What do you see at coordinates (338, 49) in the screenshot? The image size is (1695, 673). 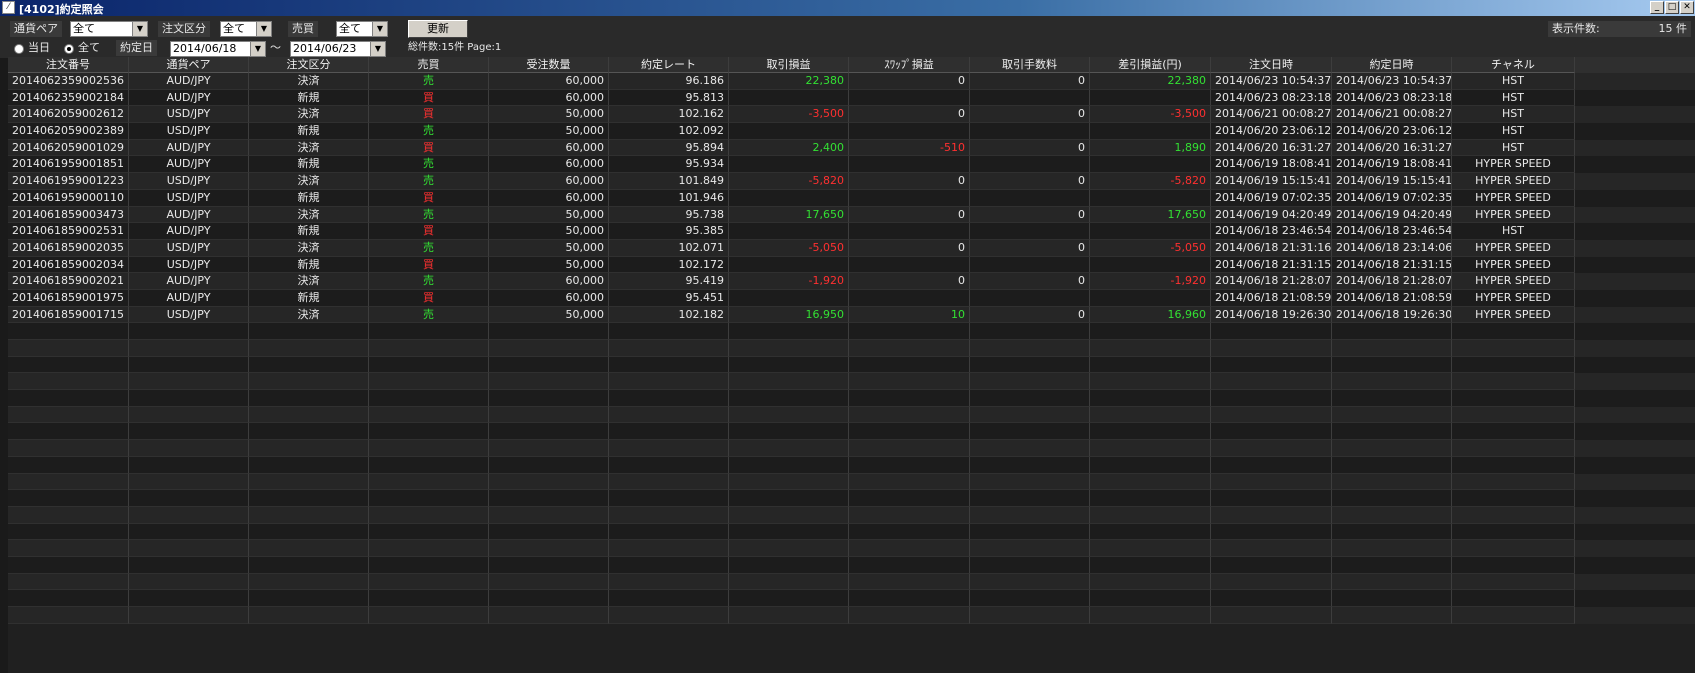 I see `date-to-input: 2014/06/23 ▼` at bounding box center [338, 49].